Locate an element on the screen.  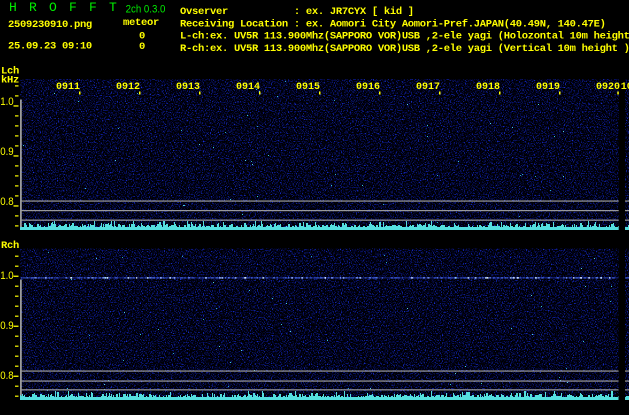
svg-text: 0914 is located at coordinates (248, 87).